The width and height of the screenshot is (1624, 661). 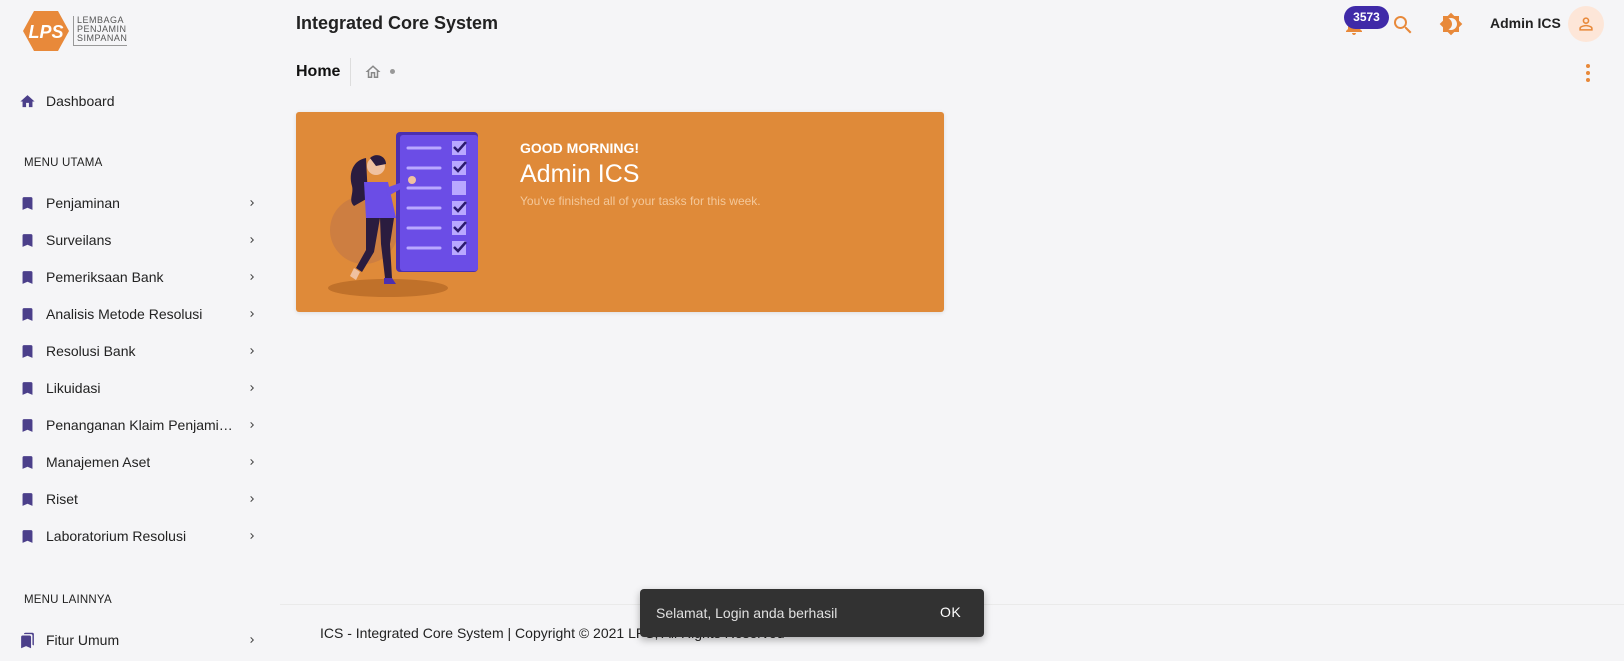 I want to click on sidebar-item-label: Analisis Metode Resolusi, so click(x=124, y=314).